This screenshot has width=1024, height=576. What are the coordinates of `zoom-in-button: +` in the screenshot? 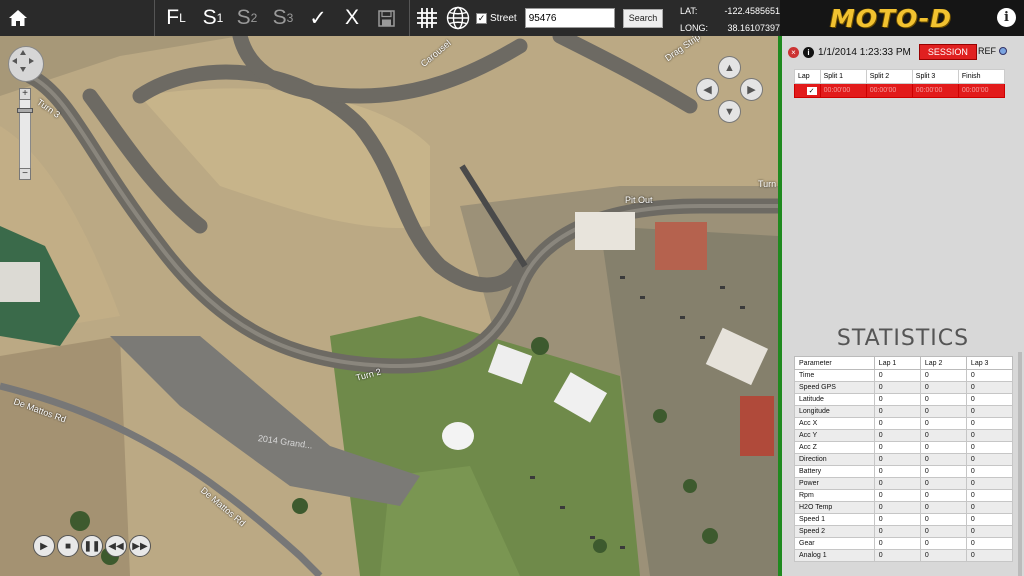 It's located at (25, 94).